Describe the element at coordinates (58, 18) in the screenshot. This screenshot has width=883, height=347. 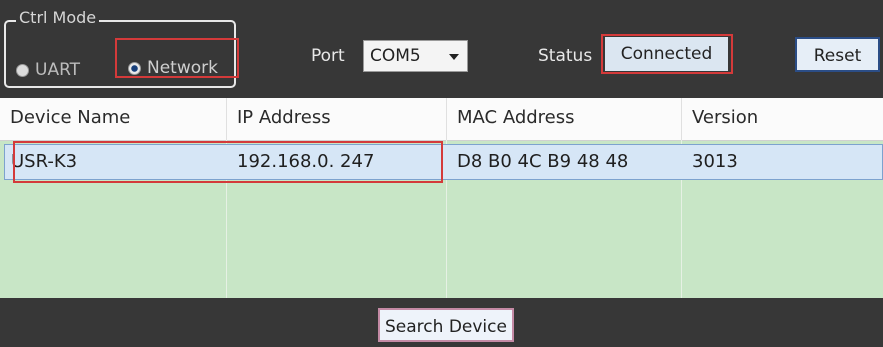
I see `ctrl-mode-label: Ctrl Mode` at that location.